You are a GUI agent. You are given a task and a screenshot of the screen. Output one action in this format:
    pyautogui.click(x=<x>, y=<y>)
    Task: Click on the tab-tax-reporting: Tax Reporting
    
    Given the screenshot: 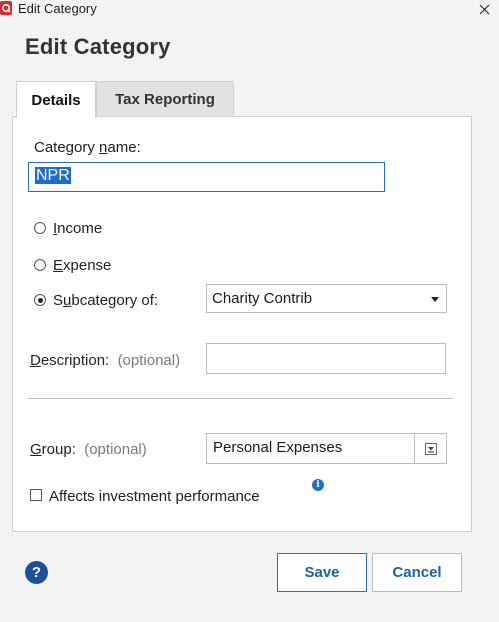 What is the action you would take?
    pyautogui.click(x=165, y=99)
    